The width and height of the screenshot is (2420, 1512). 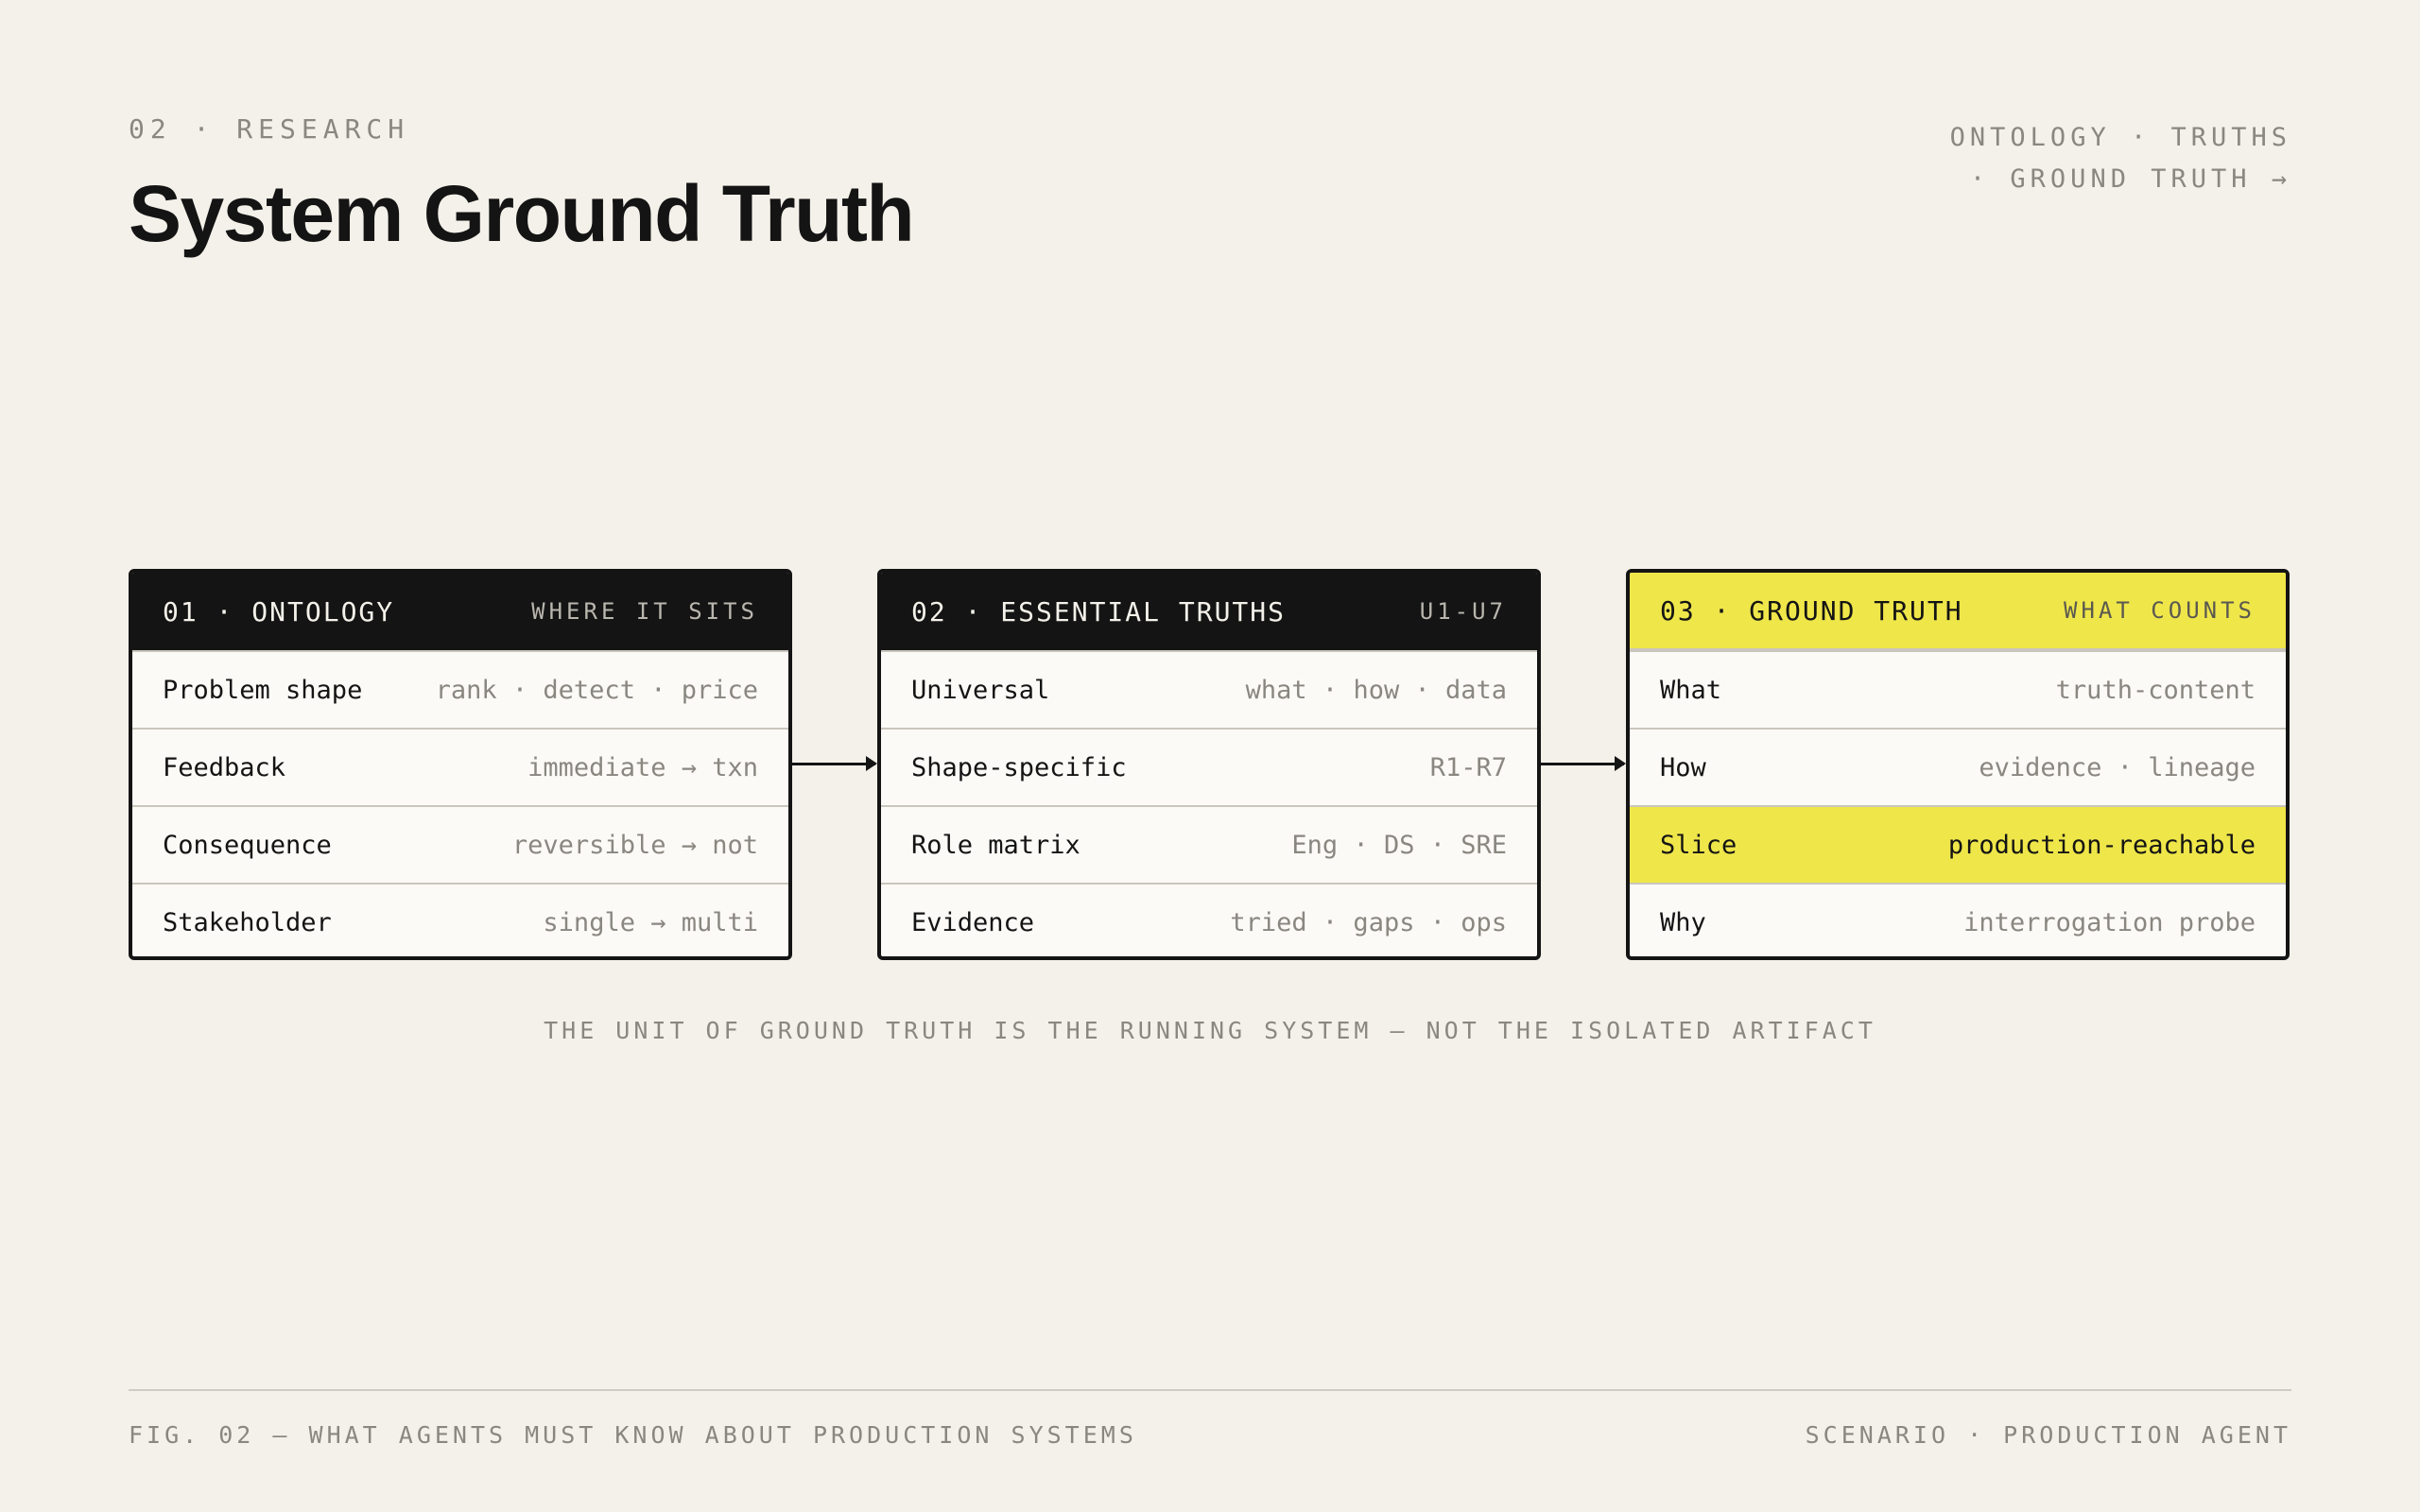 What do you see at coordinates (2101, 845) in the screenshot?
I see `row-value: production-reachable` at bounding box center [2101, 845].